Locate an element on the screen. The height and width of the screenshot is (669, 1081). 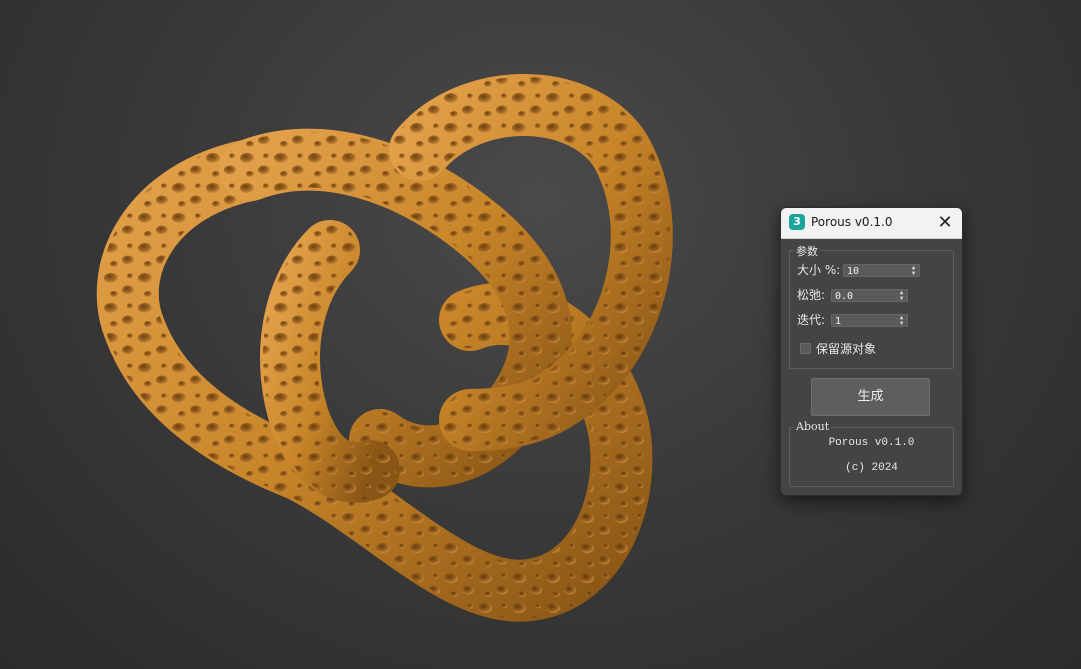
iterations-spinner-arrows-icon: ▲ ▼ is located at coordinates (901, 321).